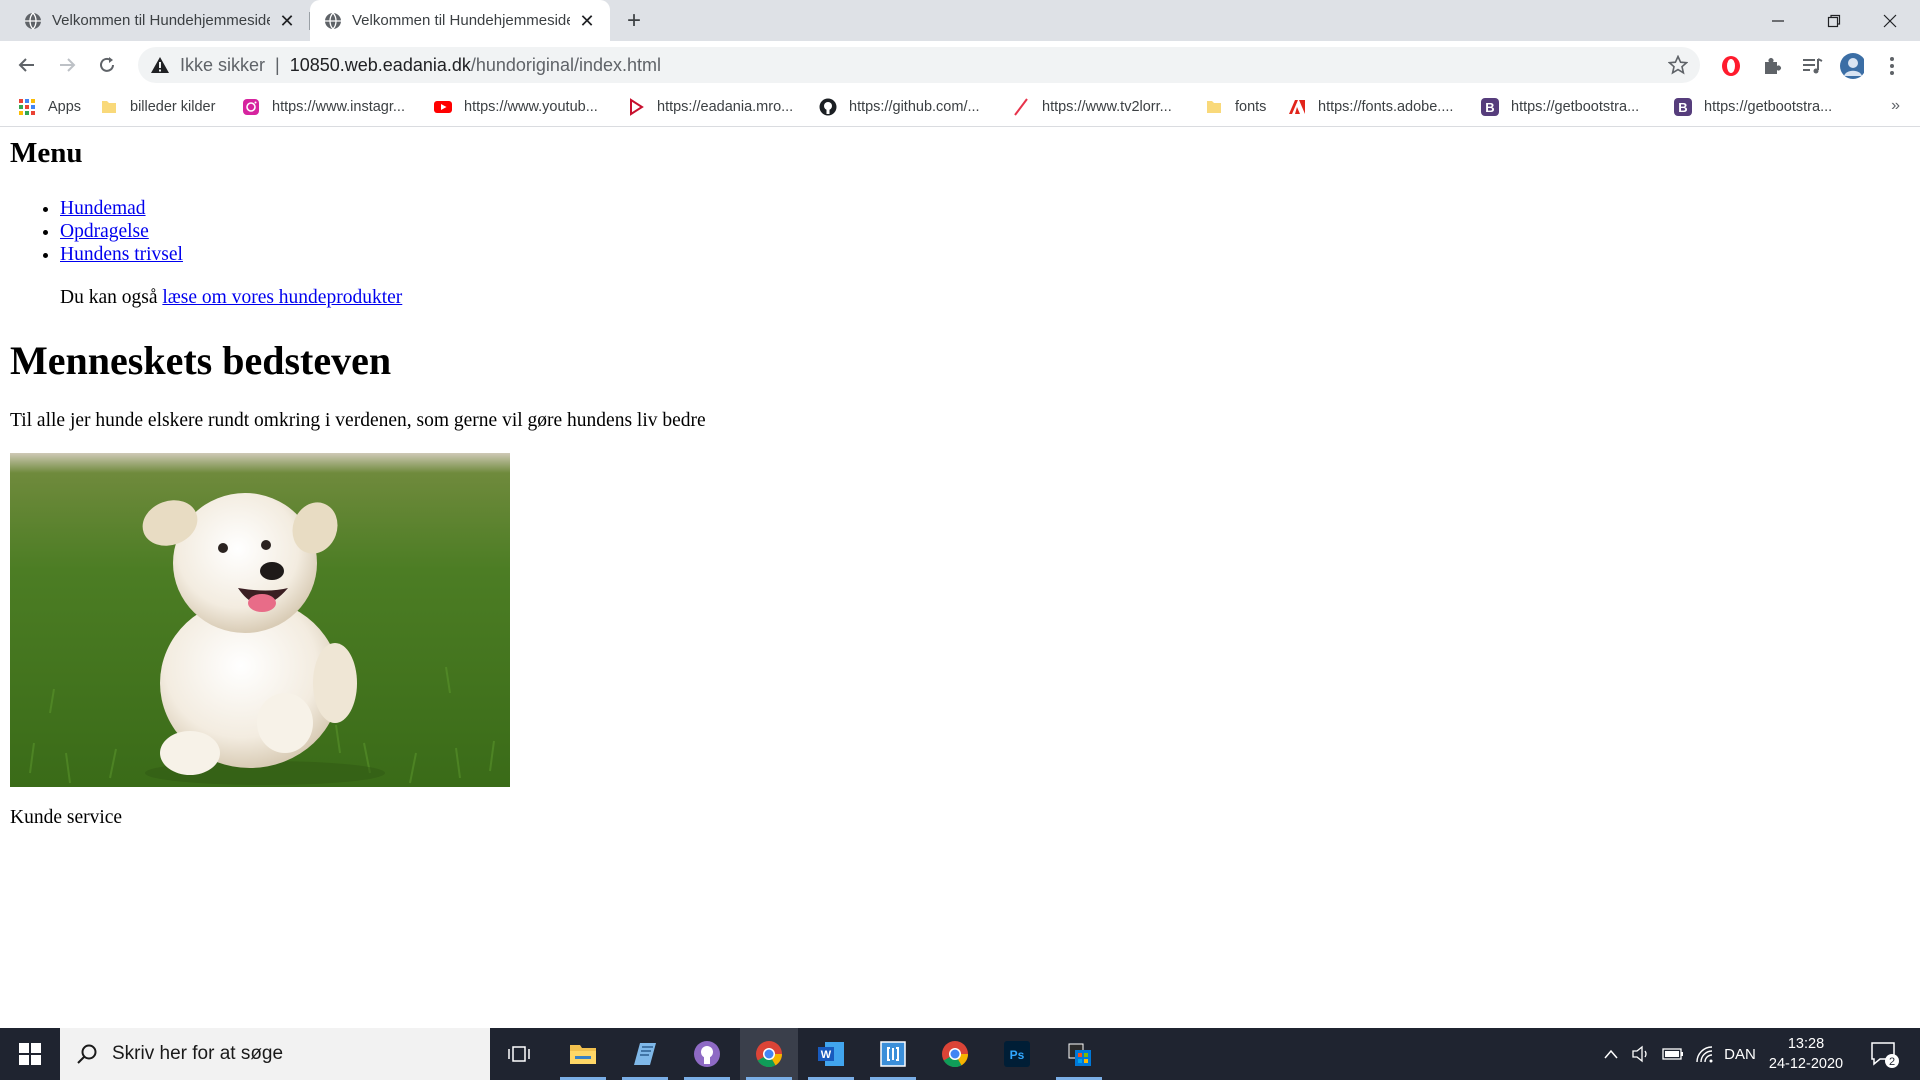 The width and height of the screenshot is (1920, 1080). I want to click on forward-button, so click(67, 65).